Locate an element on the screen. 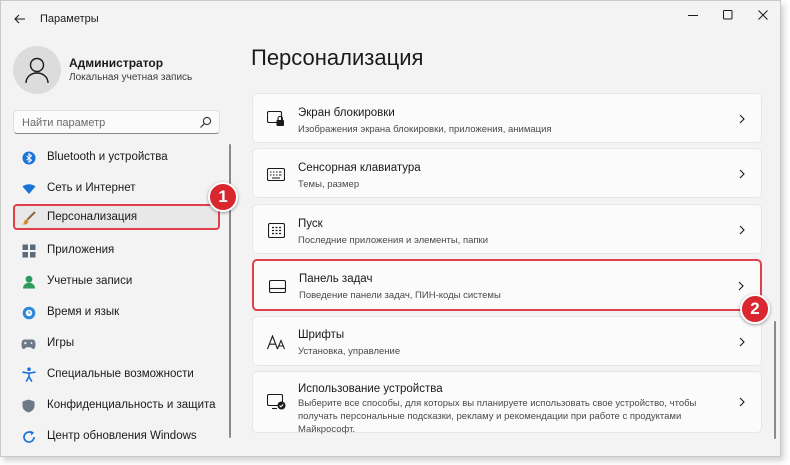 The width and height of the screenshot is (790, 465). app-title: Параметры is located at coordinates (69, 19).